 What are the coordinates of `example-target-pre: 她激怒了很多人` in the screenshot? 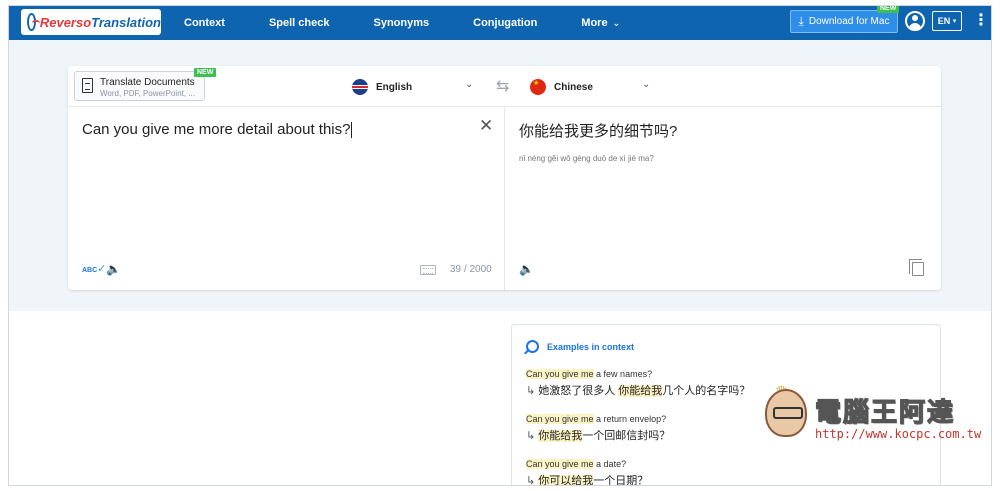 It's located at (578, 391).